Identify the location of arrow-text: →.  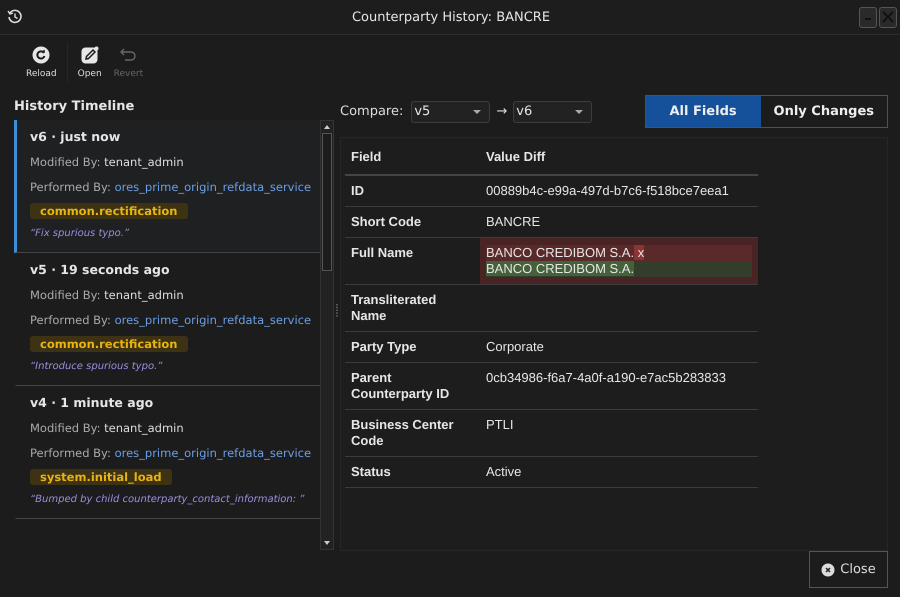
(502, 112).